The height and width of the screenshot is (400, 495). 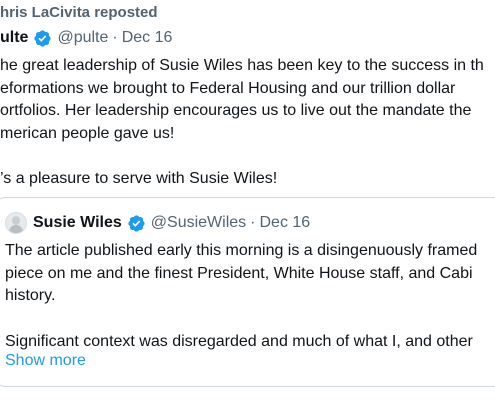 I want to click on quote-date: Dec 16, so click(x=284, y=223).